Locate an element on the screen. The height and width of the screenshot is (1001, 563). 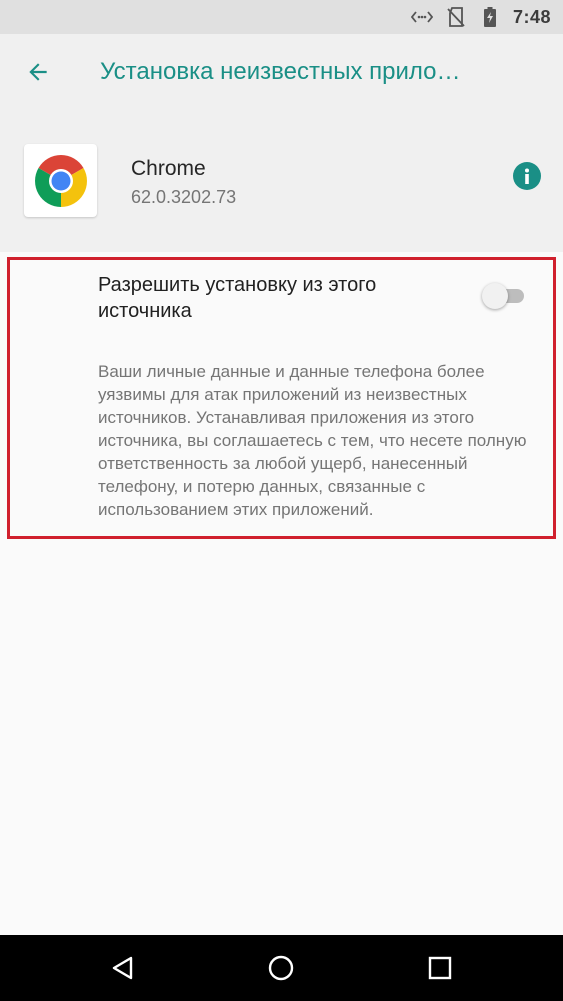
allow-install-toggle is located at coordinates (504, 296).